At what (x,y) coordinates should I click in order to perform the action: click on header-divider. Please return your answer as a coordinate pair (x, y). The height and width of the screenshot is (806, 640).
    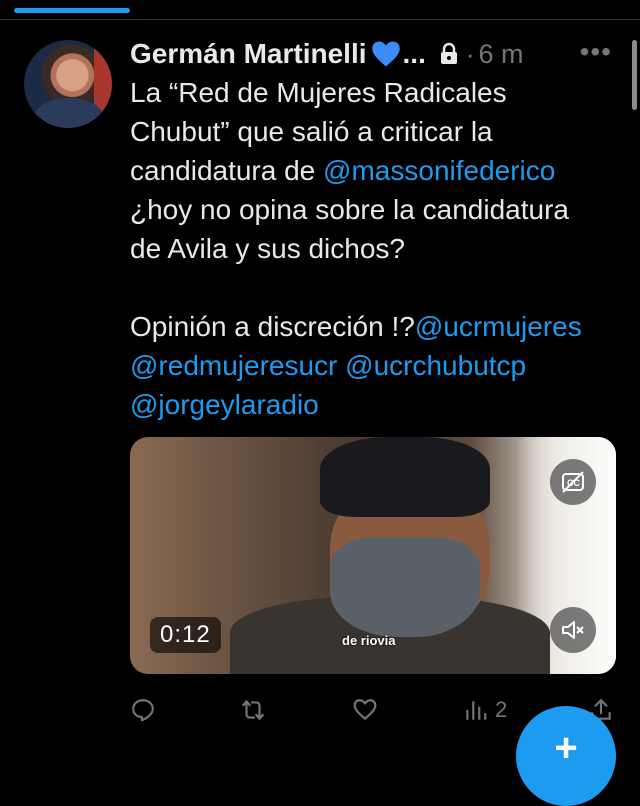
    Looking at the image, I should click on (320, 19).